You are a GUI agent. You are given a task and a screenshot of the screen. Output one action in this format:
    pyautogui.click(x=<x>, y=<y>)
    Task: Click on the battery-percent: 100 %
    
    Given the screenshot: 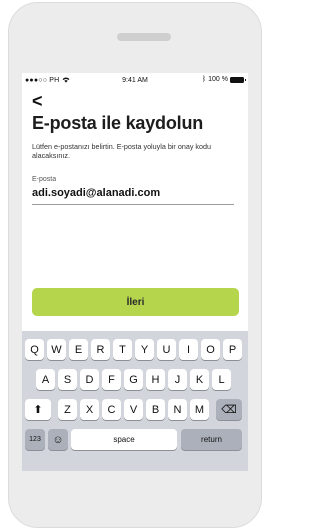 What is the action you would take?
    pyautogui.click(x=218, y=79)
    